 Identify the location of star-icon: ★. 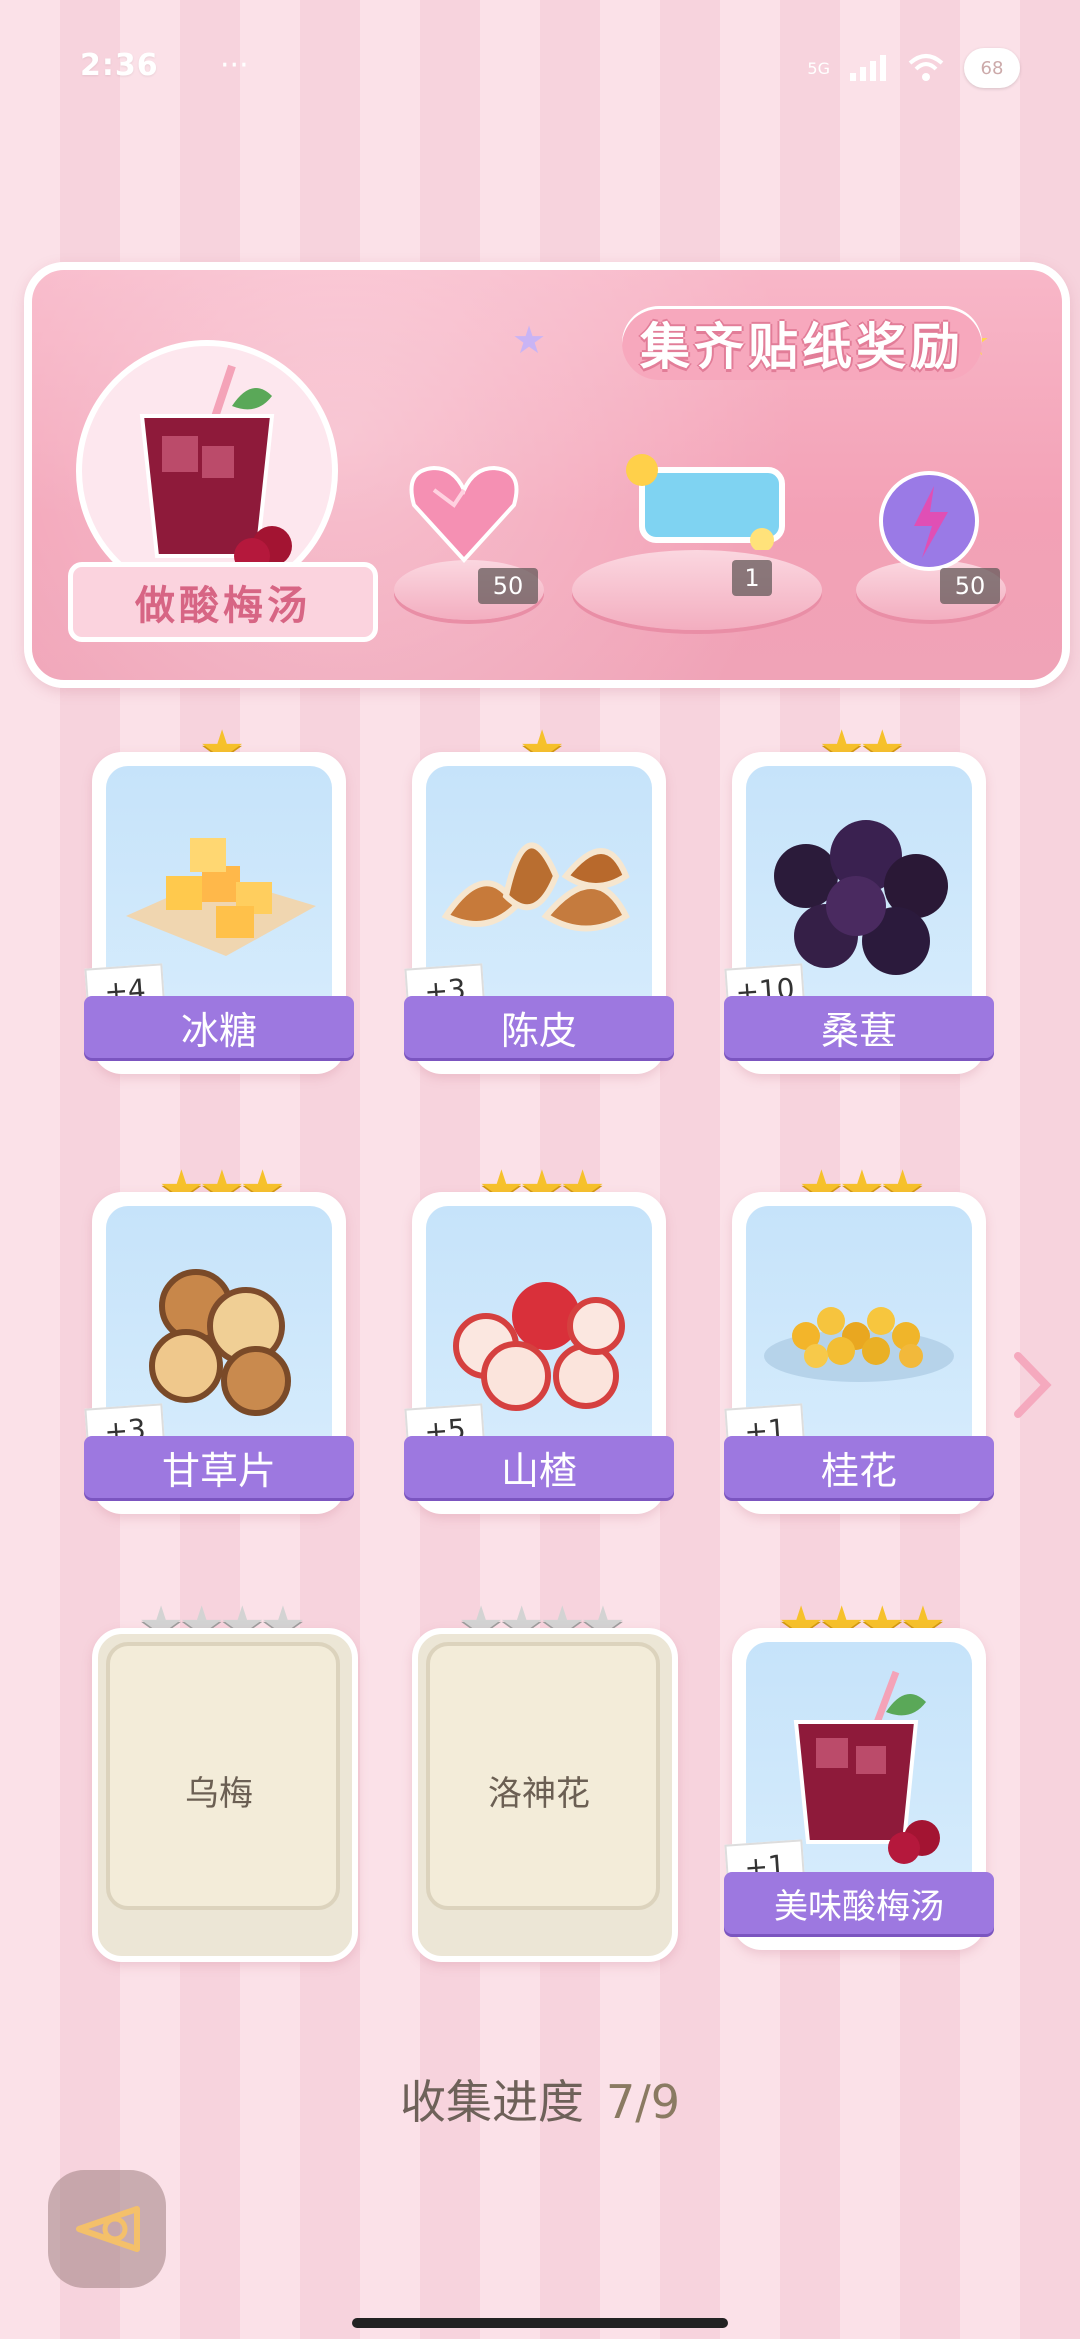
(529, 340).